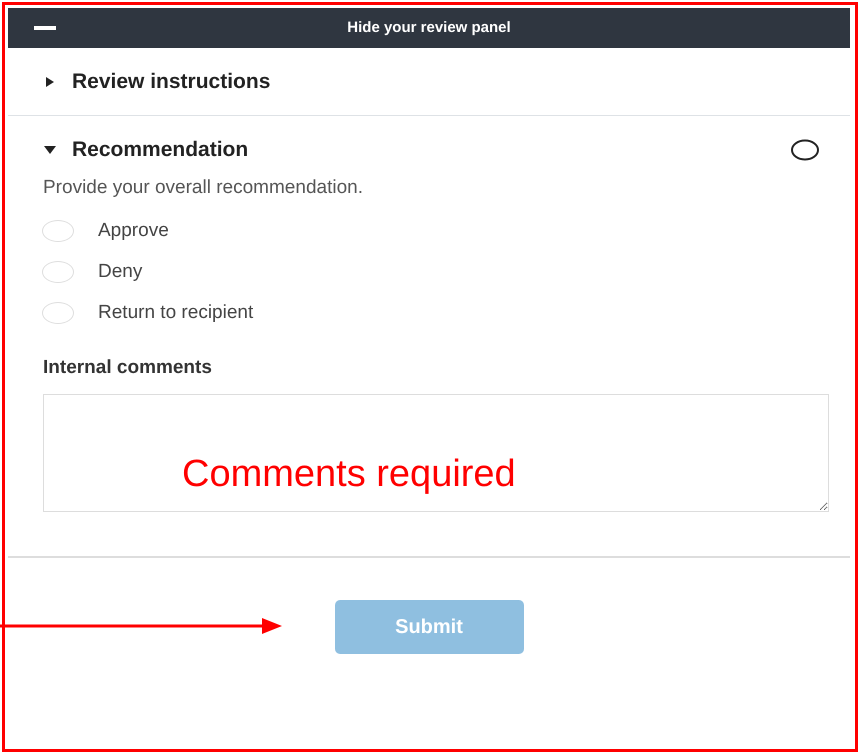 This screenshot has height=754, width=860. What do you see at coordinates (91, 231) in the screenshot?
I see `radio-option: Approve` at bounding box center [91, 231].